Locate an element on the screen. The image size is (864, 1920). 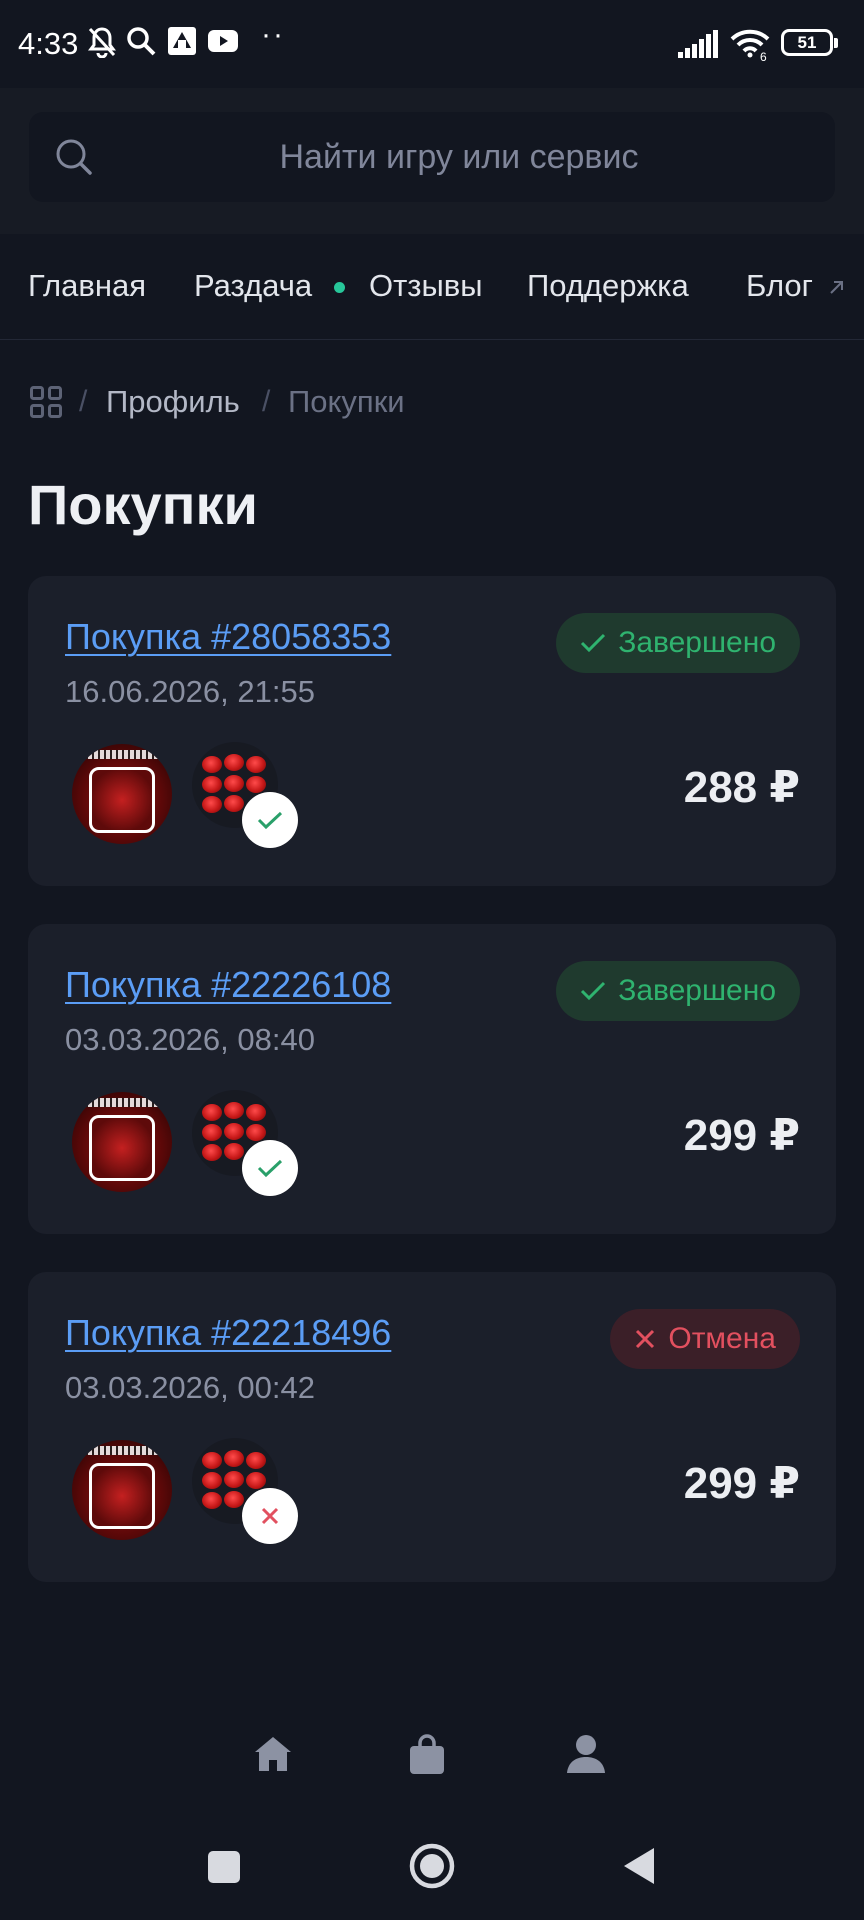
order-link: Покупка #22226108 is located at coordinates (228, 985).